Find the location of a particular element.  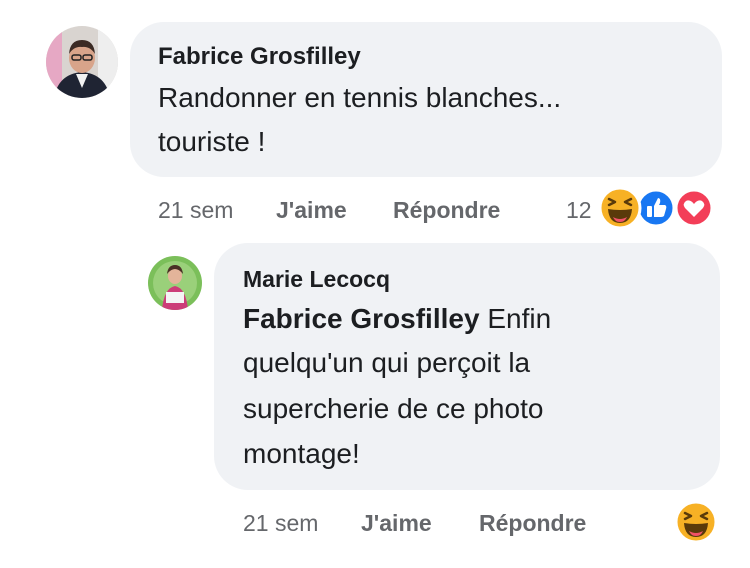

avatar is located at coordinates (82, 62).